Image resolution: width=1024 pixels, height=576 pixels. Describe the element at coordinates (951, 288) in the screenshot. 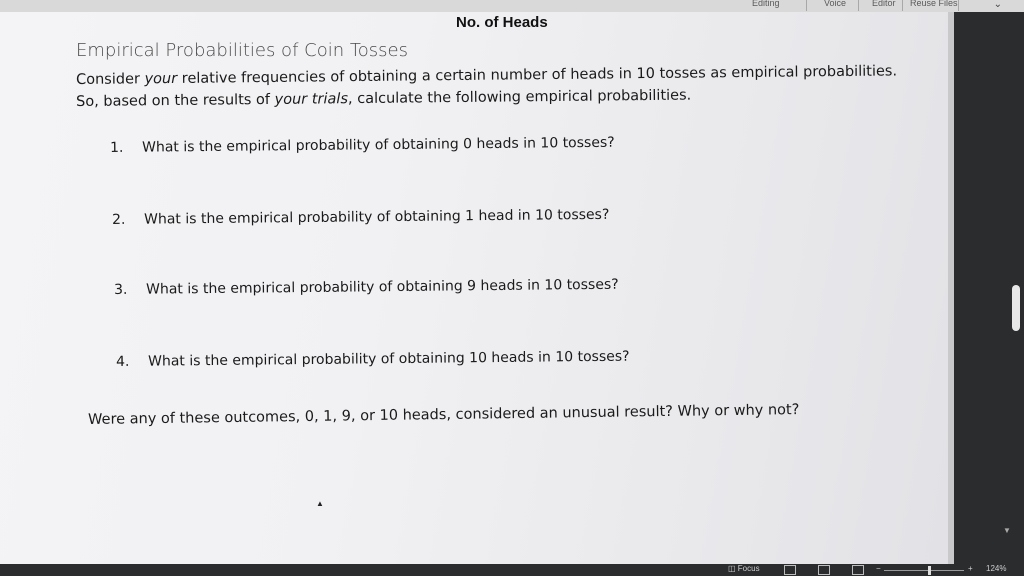

I see `page-edge` at that location.